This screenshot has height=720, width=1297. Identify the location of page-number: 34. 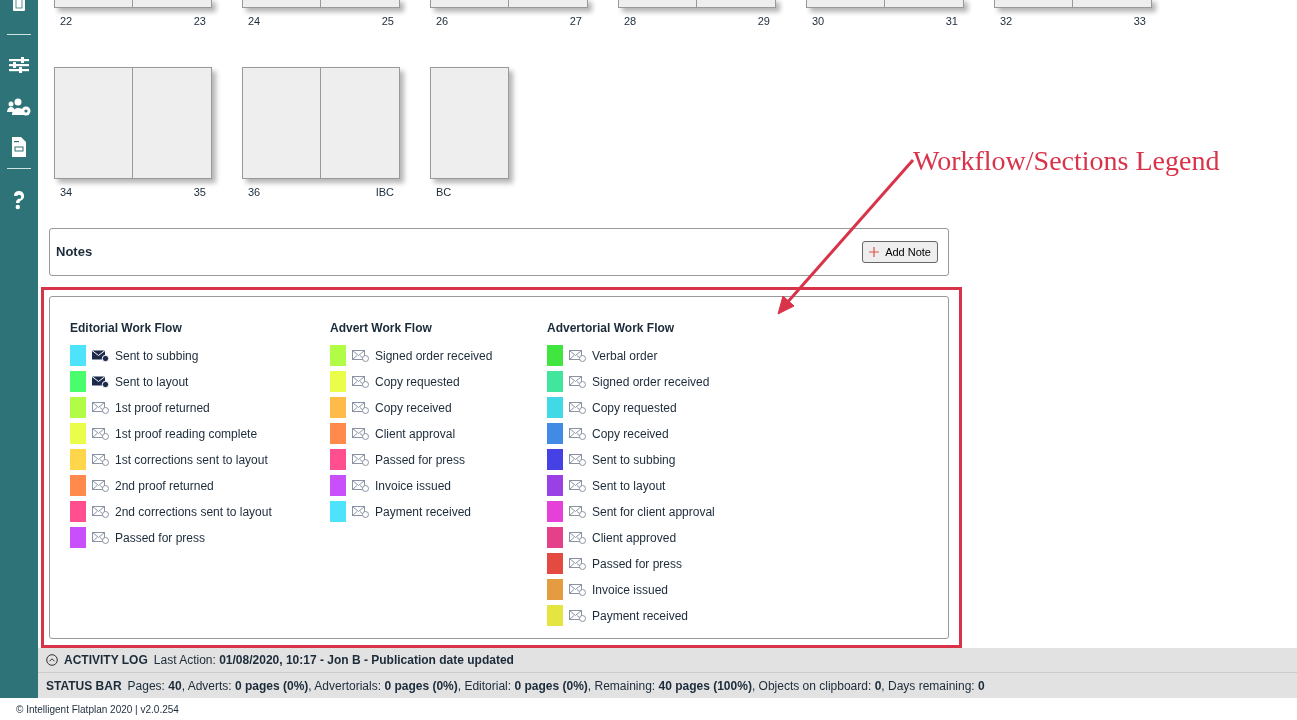
(66, 192).